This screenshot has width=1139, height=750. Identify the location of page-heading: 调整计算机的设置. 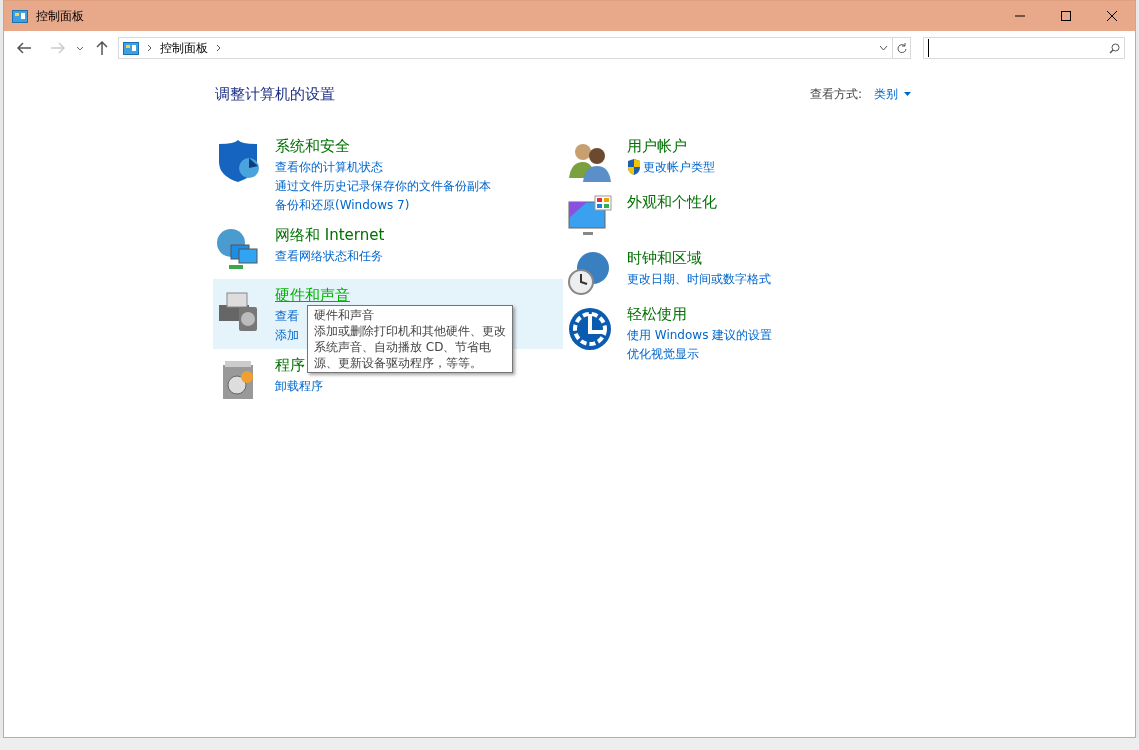
(275, 94).